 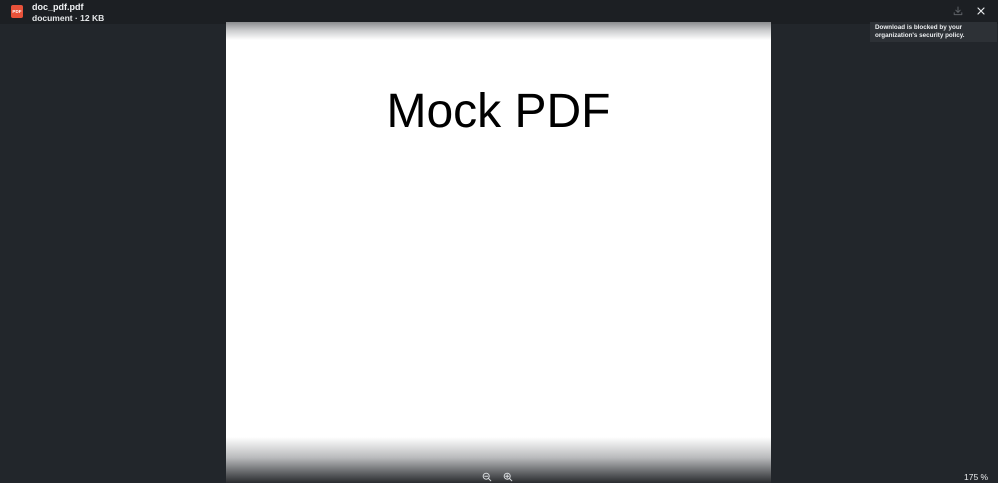 What do you see at coordinates (68, 18) in the screenshot?
I see `file-meta: document · 12 KB` at bounding box center [68, 18].